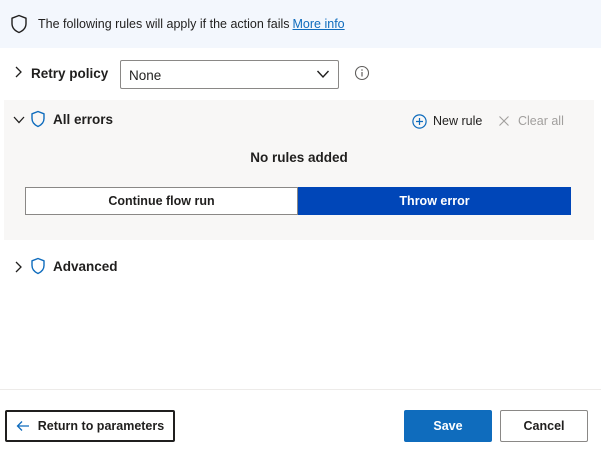 This screenshot has height=452, width=601. Describe the element at coordinates (541, 121) in the screenshot. I see `clear-all-label: Clear all` at that location.